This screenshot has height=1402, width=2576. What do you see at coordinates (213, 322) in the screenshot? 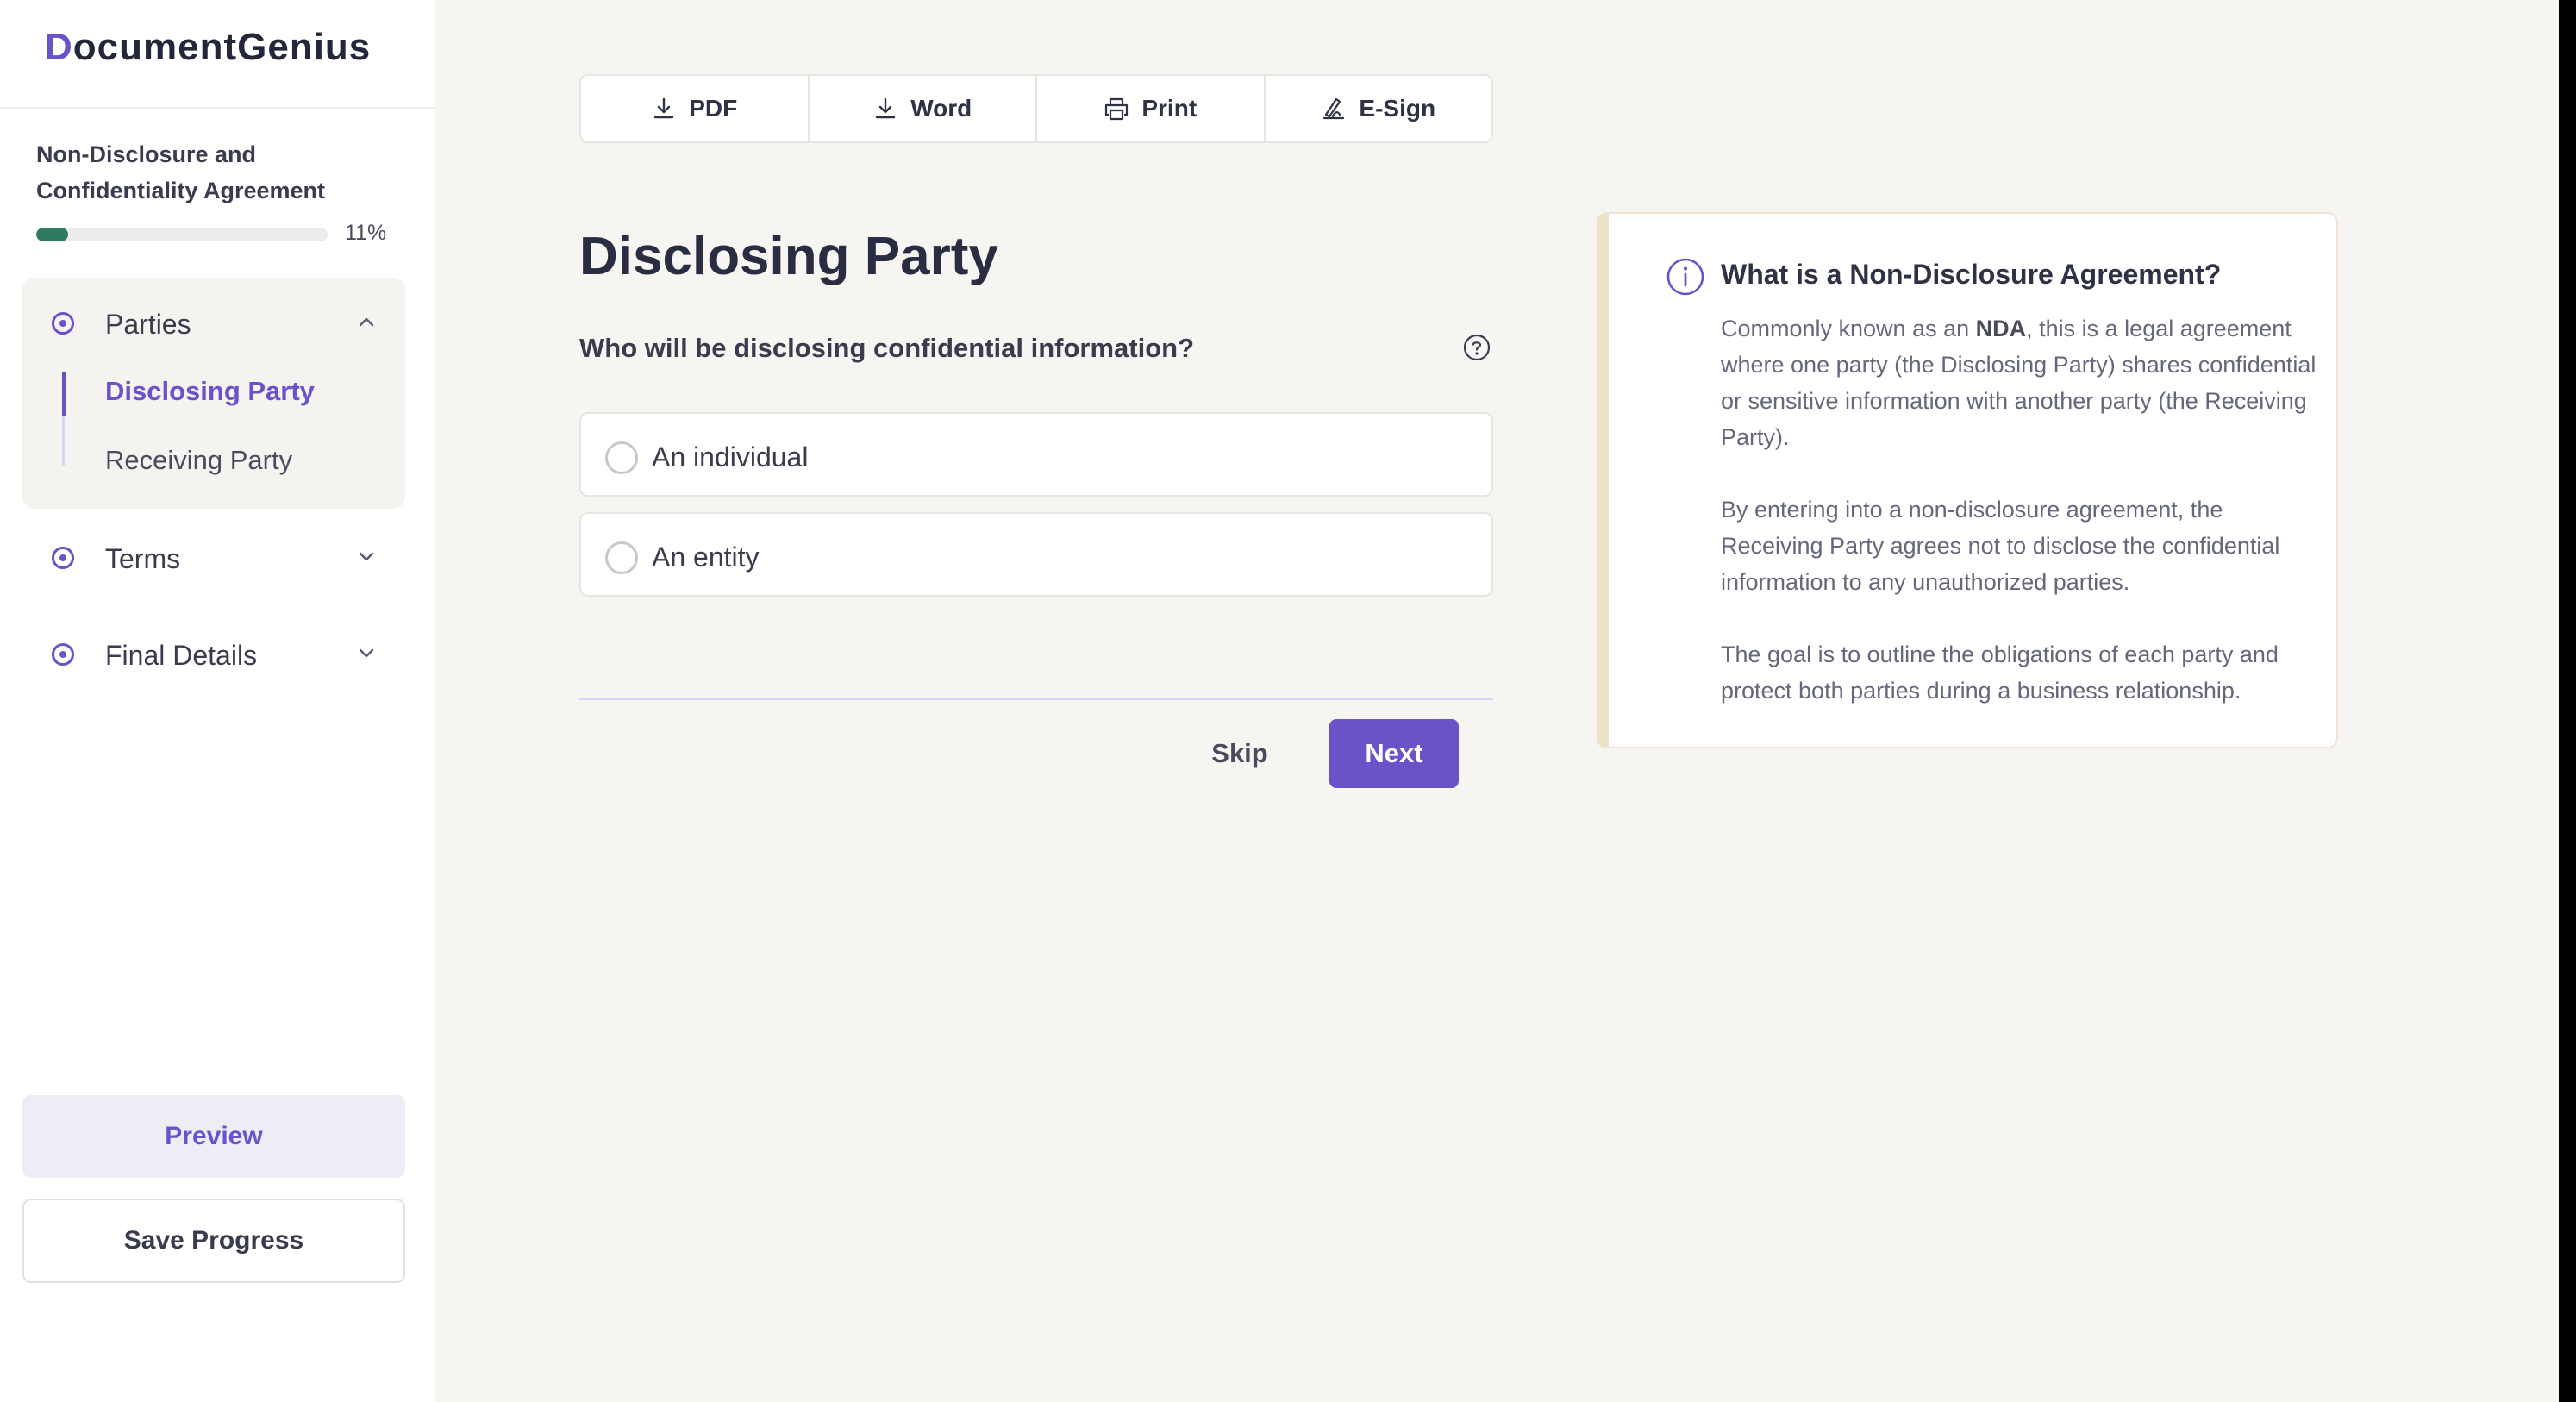
I see `section-parties: Parties` at bounding box center [213, 322].